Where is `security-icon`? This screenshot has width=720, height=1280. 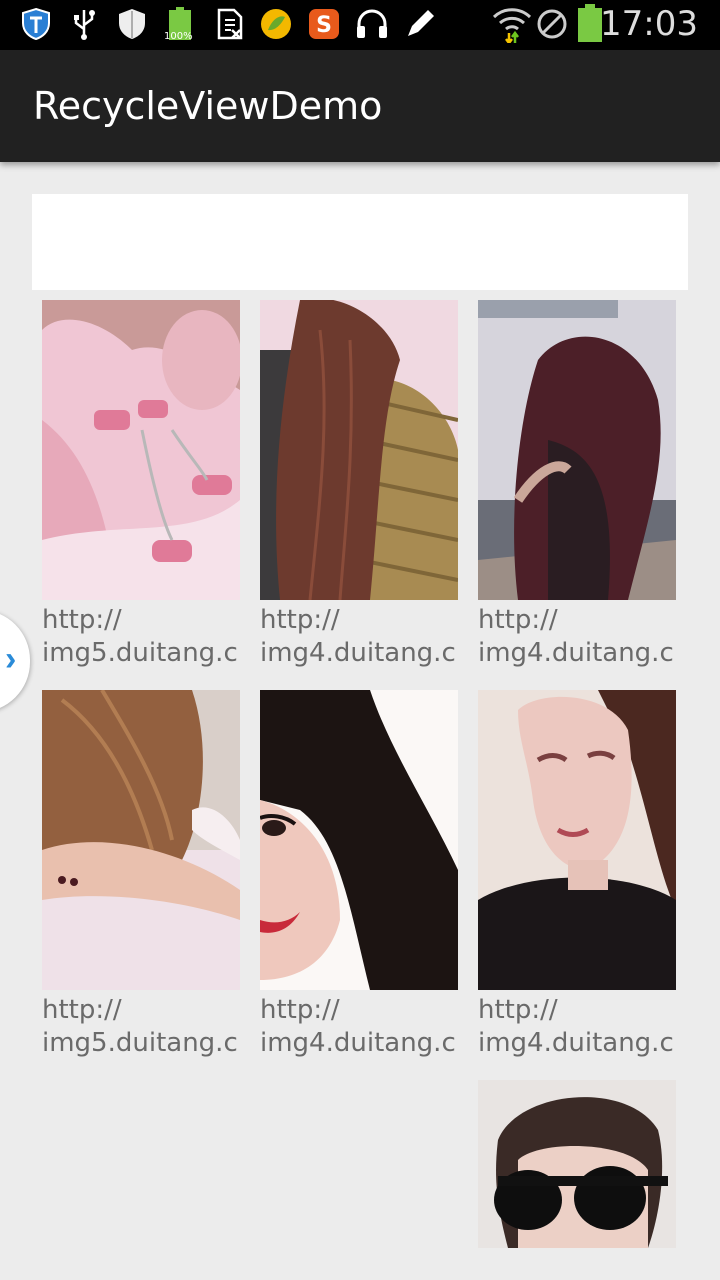
security-icon is located at coordinates (132, 24).